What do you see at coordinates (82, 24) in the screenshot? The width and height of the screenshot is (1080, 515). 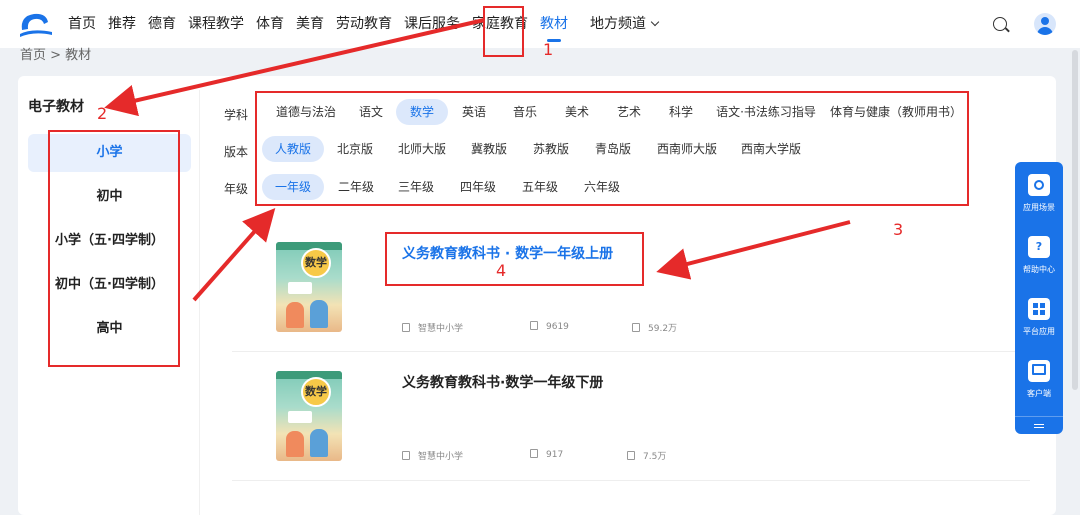 I see `nav-item-home: 首页` at bounding box center [82, 24].